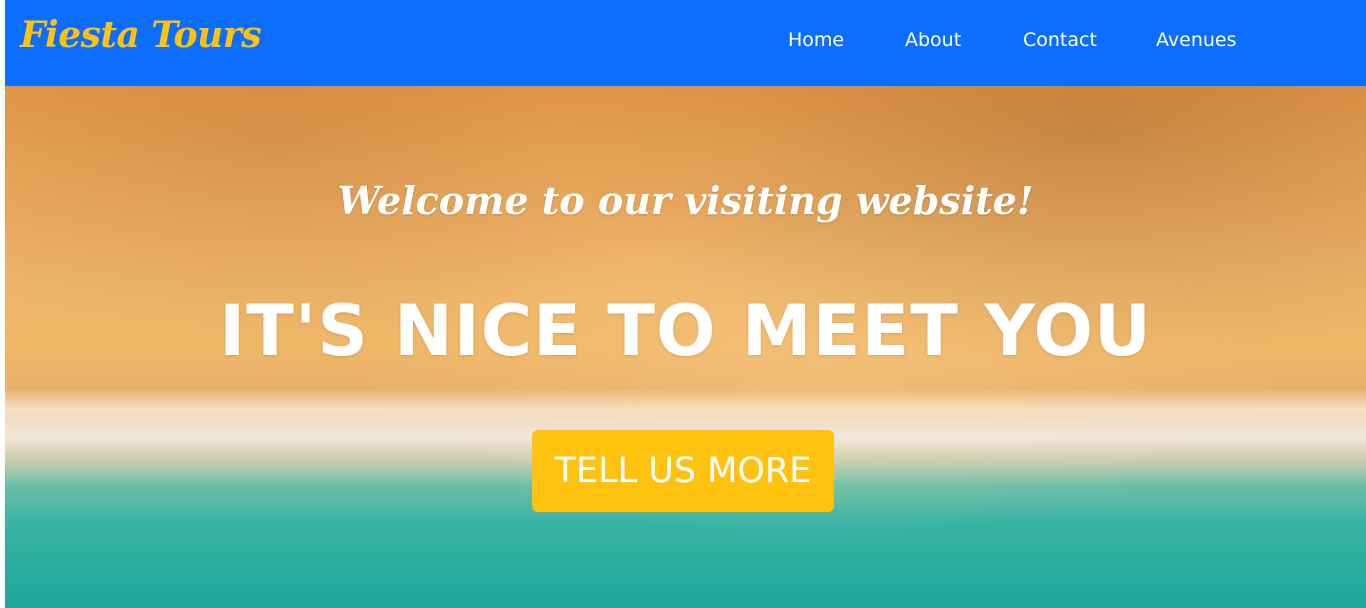 The width and height of the screenshot is (1366, 608). Describe the element at coordinates (1196, 40) in the screenshot. I see `nav-link-avenues: Avenues` at that location.